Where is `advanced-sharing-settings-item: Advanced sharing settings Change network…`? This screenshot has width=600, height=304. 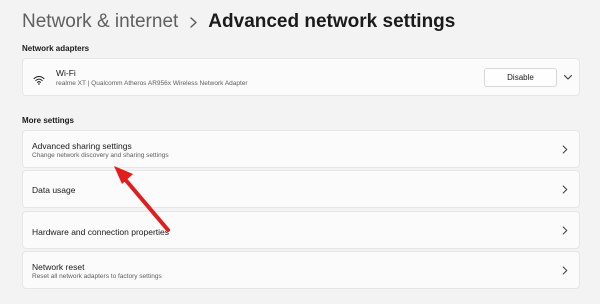
advanced-sharing-settings-item: Advanced sharing settings Change network… is located at coordinates (301, 149).